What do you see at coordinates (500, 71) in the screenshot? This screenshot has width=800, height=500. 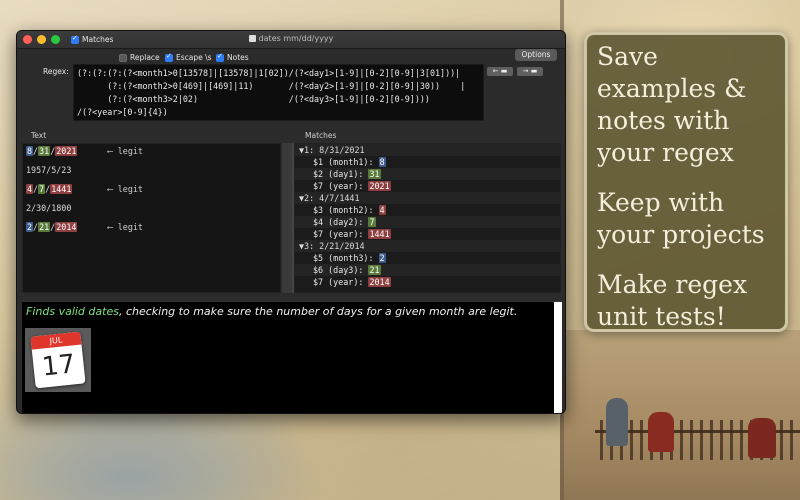 I see `previous-button: ← ▬` at bounding box center [500, 71].